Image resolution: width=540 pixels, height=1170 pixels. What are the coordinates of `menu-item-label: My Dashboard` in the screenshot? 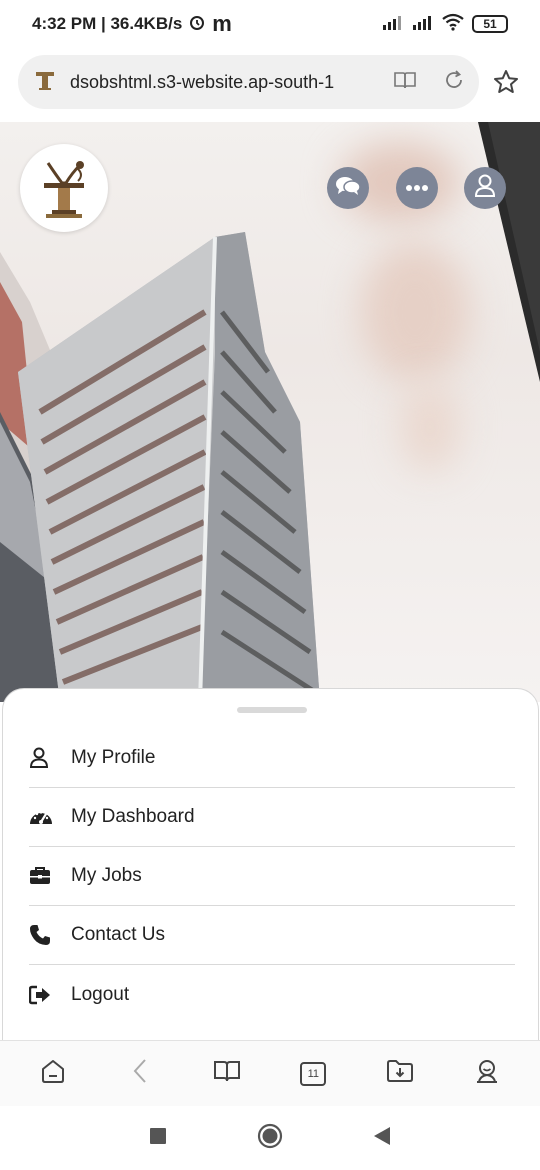 It's located at (133, 816).